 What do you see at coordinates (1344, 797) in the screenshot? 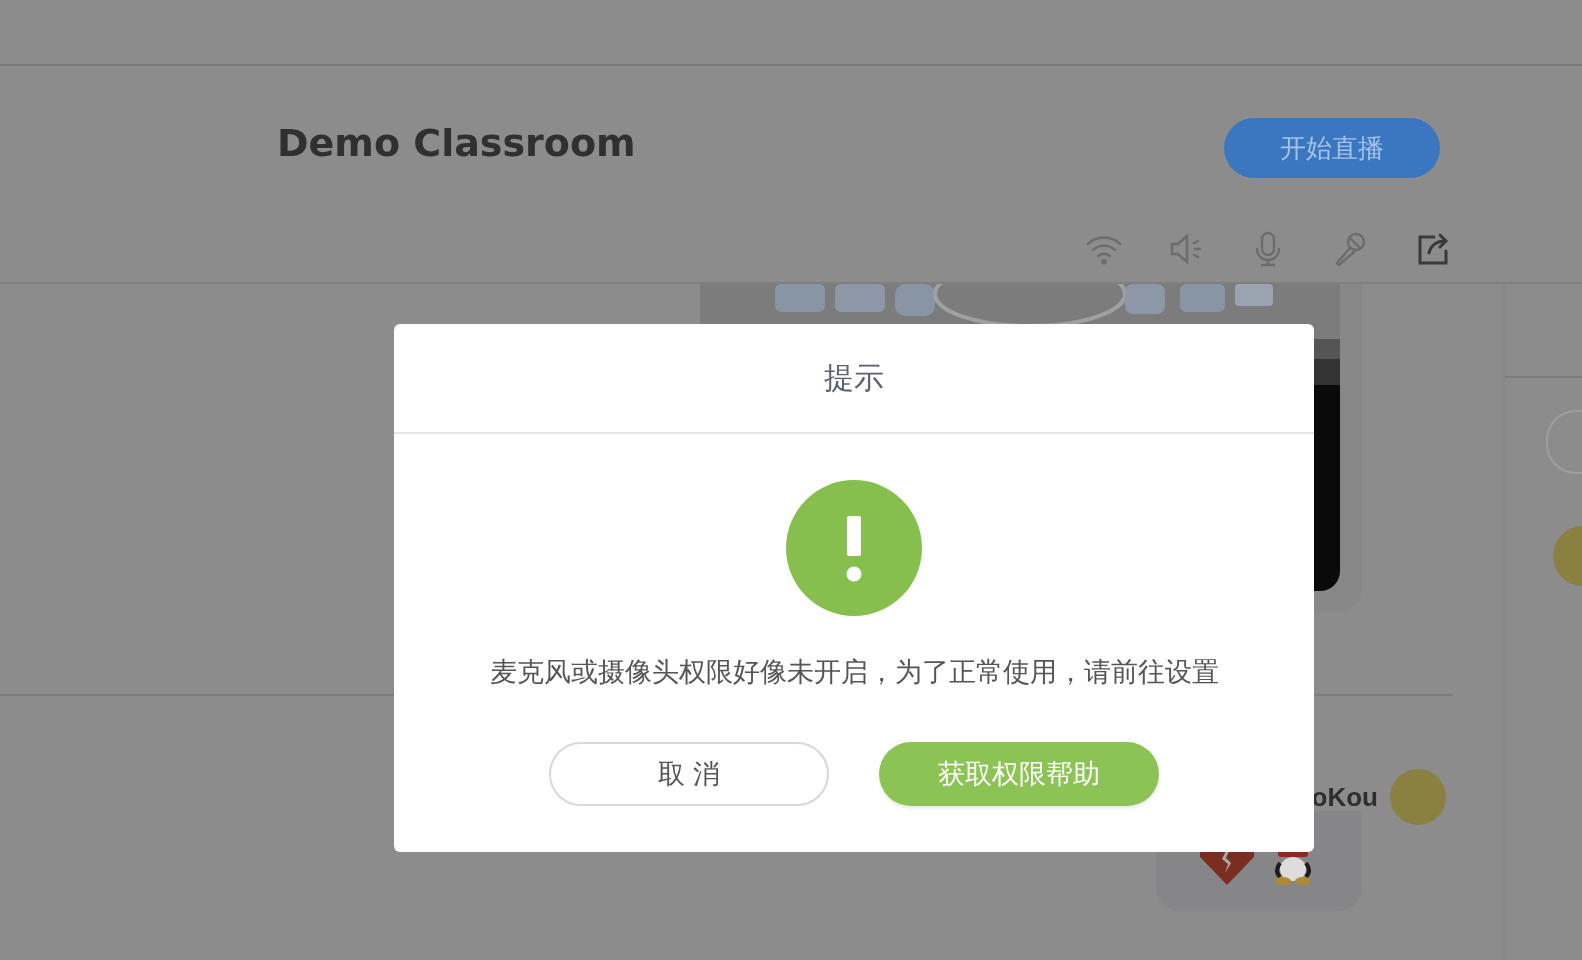
I see `sender-name: oKou` at bounding box center [1344, 797].